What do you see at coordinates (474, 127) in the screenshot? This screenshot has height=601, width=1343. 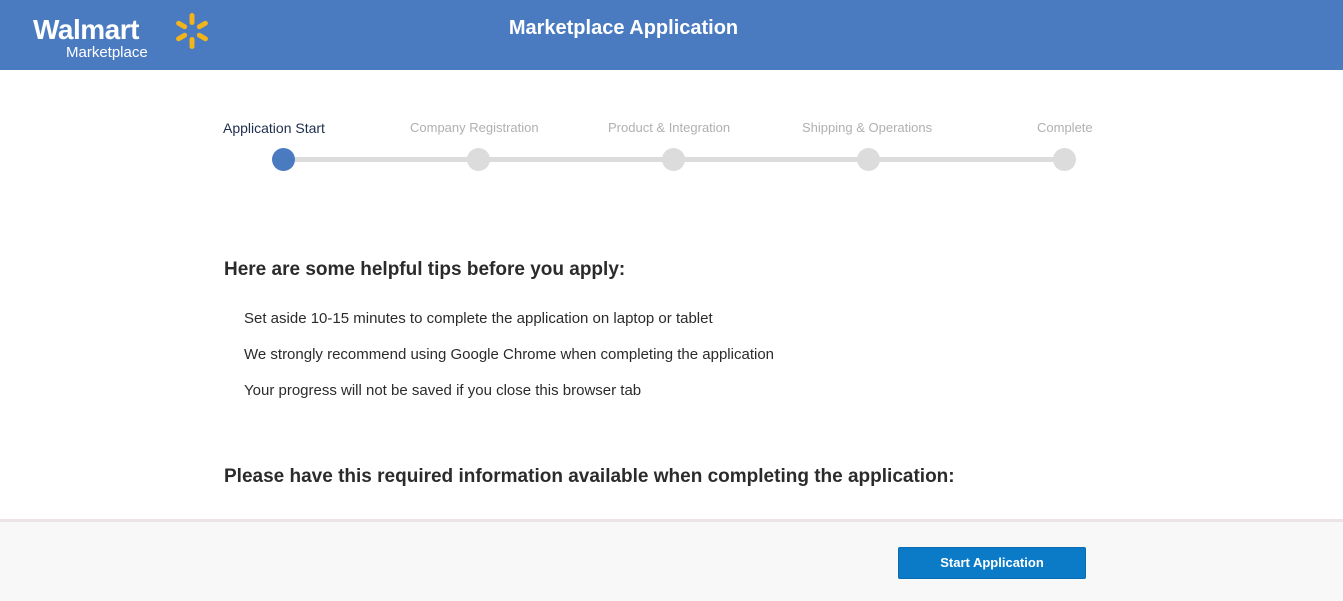 I see `step-label-company-registration: Company Registration` at bounding box center [474, 127].